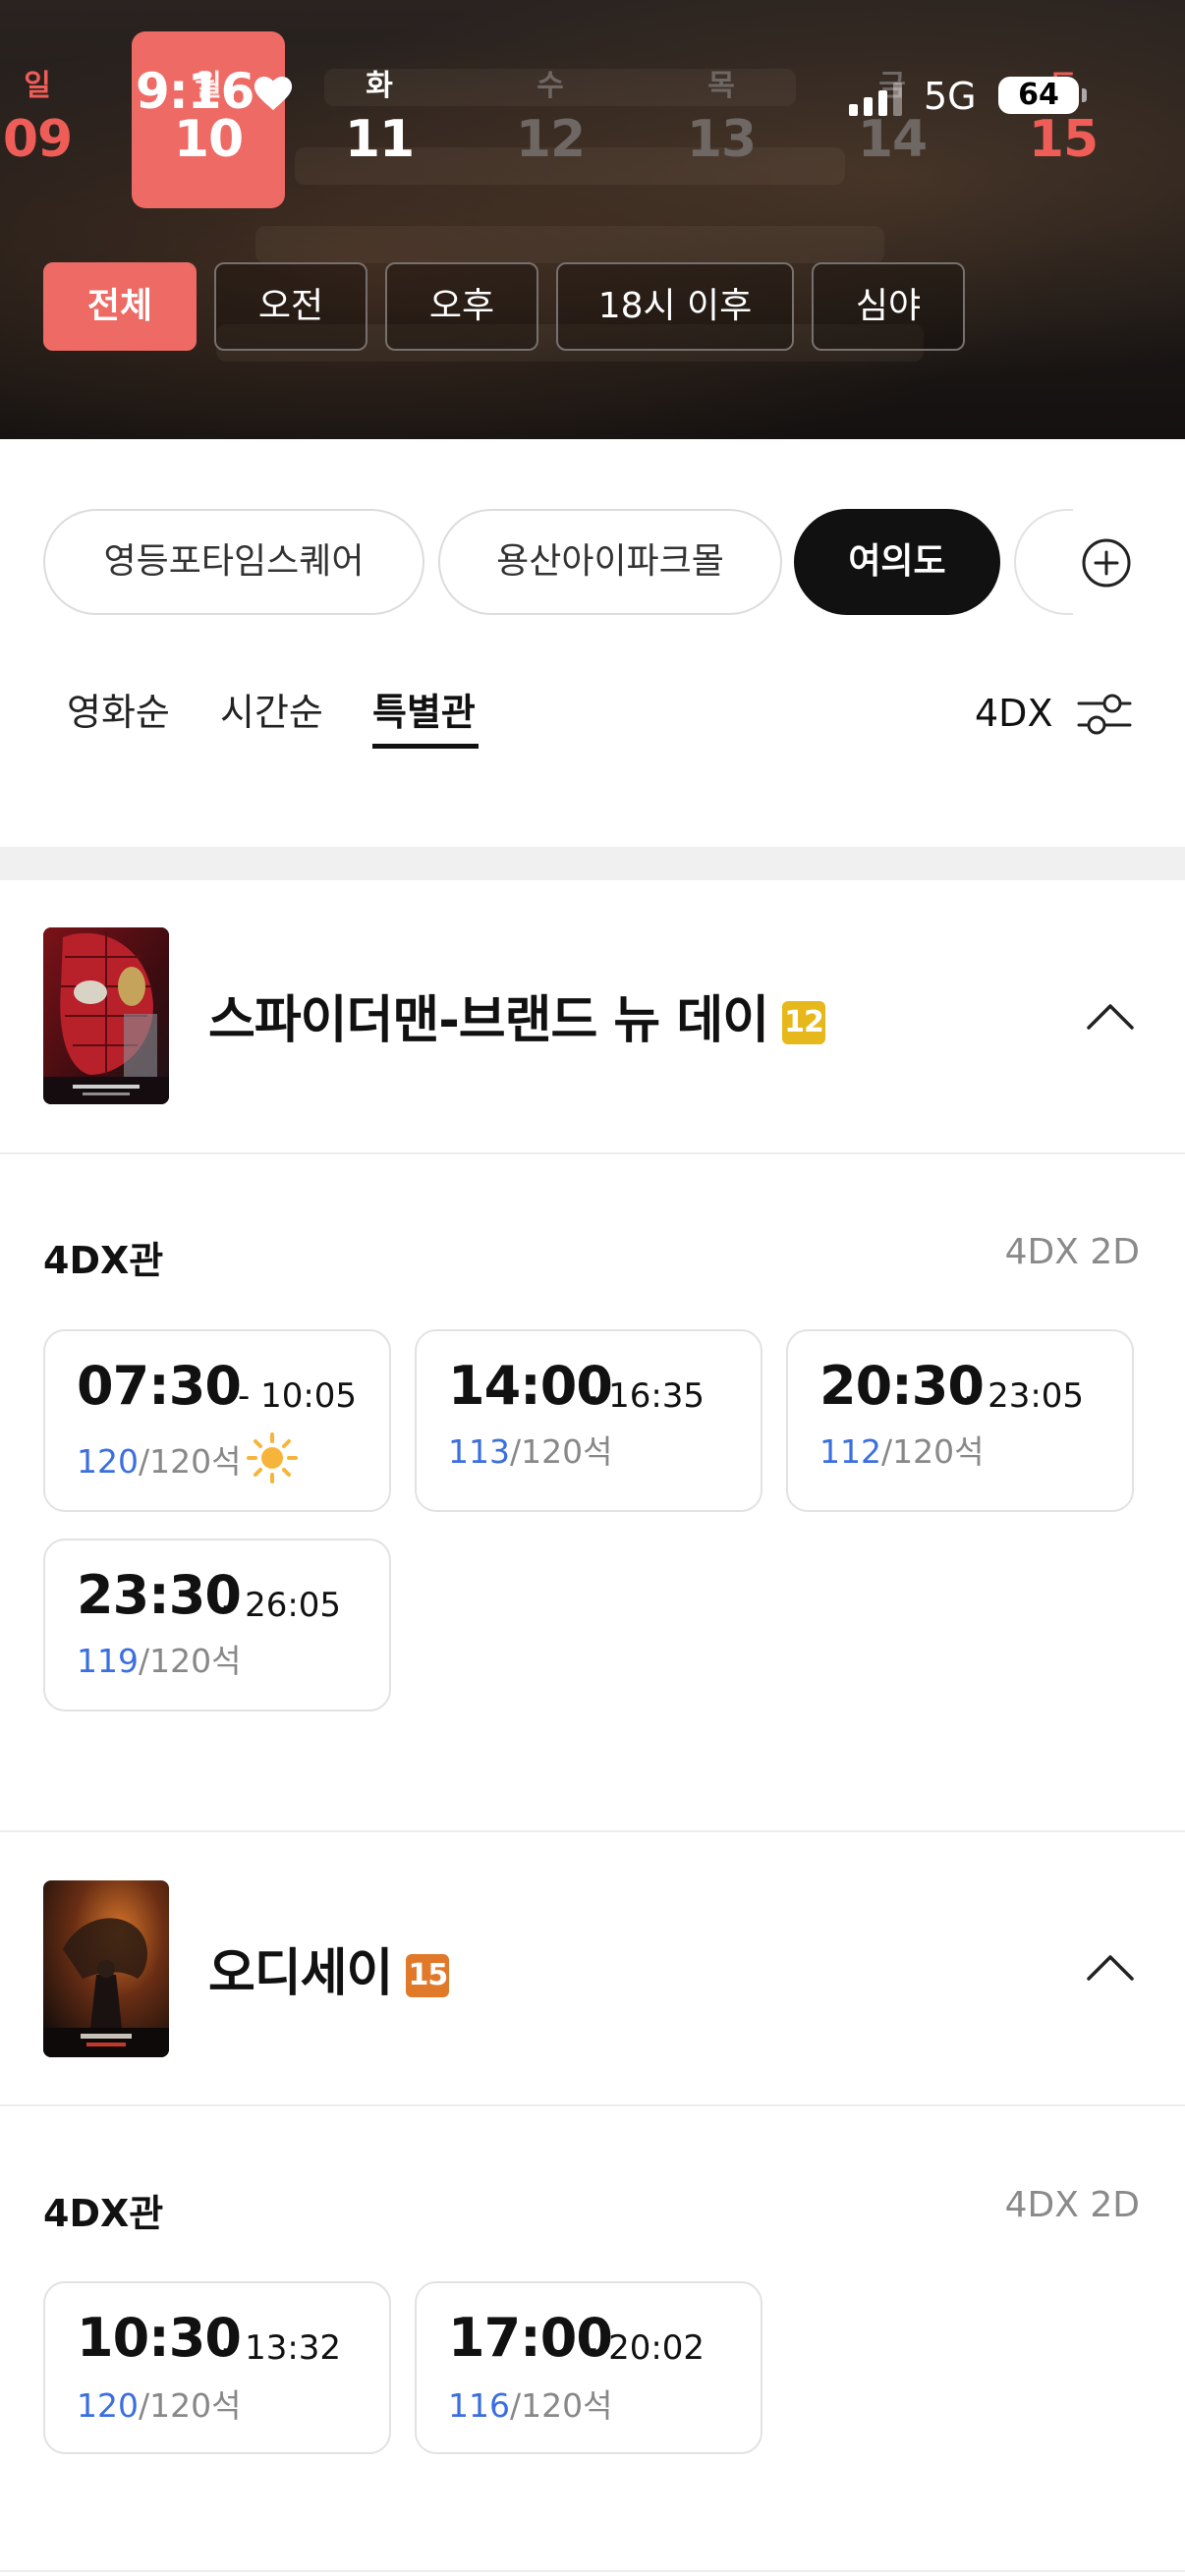  I want to click on date-num: 09, so click(38, 139).